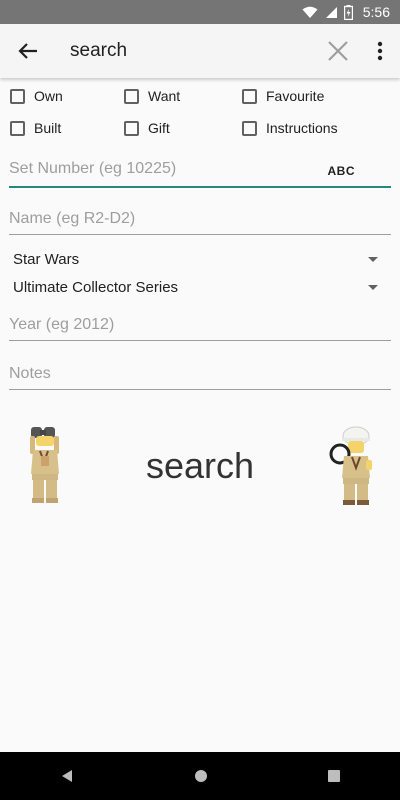 The height and width of the screenshot is (800, 400). Describe the element at coordinates (30, 373) in the screenshot. I see `notes-placeholder: Notes` at that location.